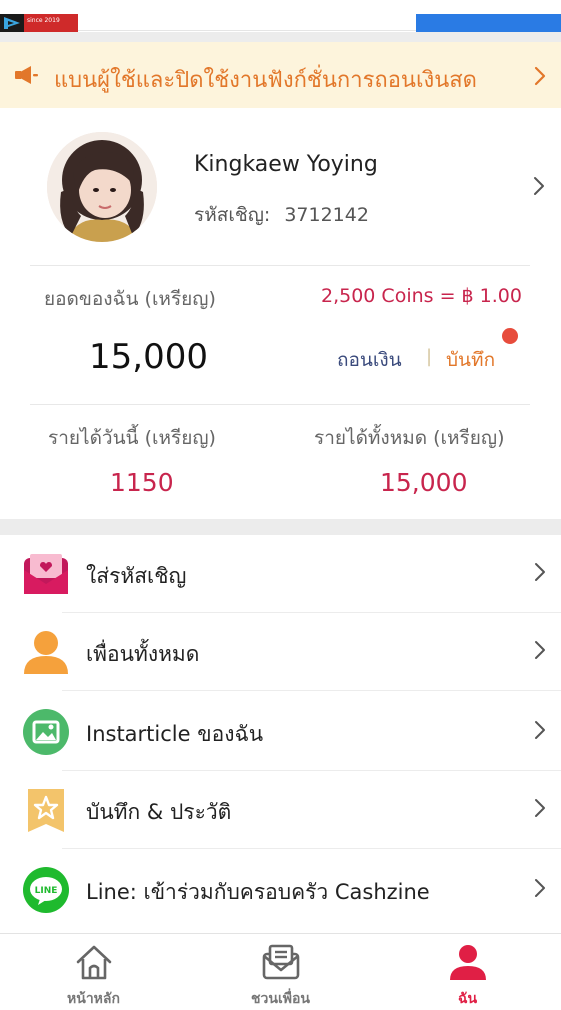 Image resolution: width=561 pixels, height=1010 pixels. I want to click on invite-code-label: รหัสเชิญ:, so click(232, 215).